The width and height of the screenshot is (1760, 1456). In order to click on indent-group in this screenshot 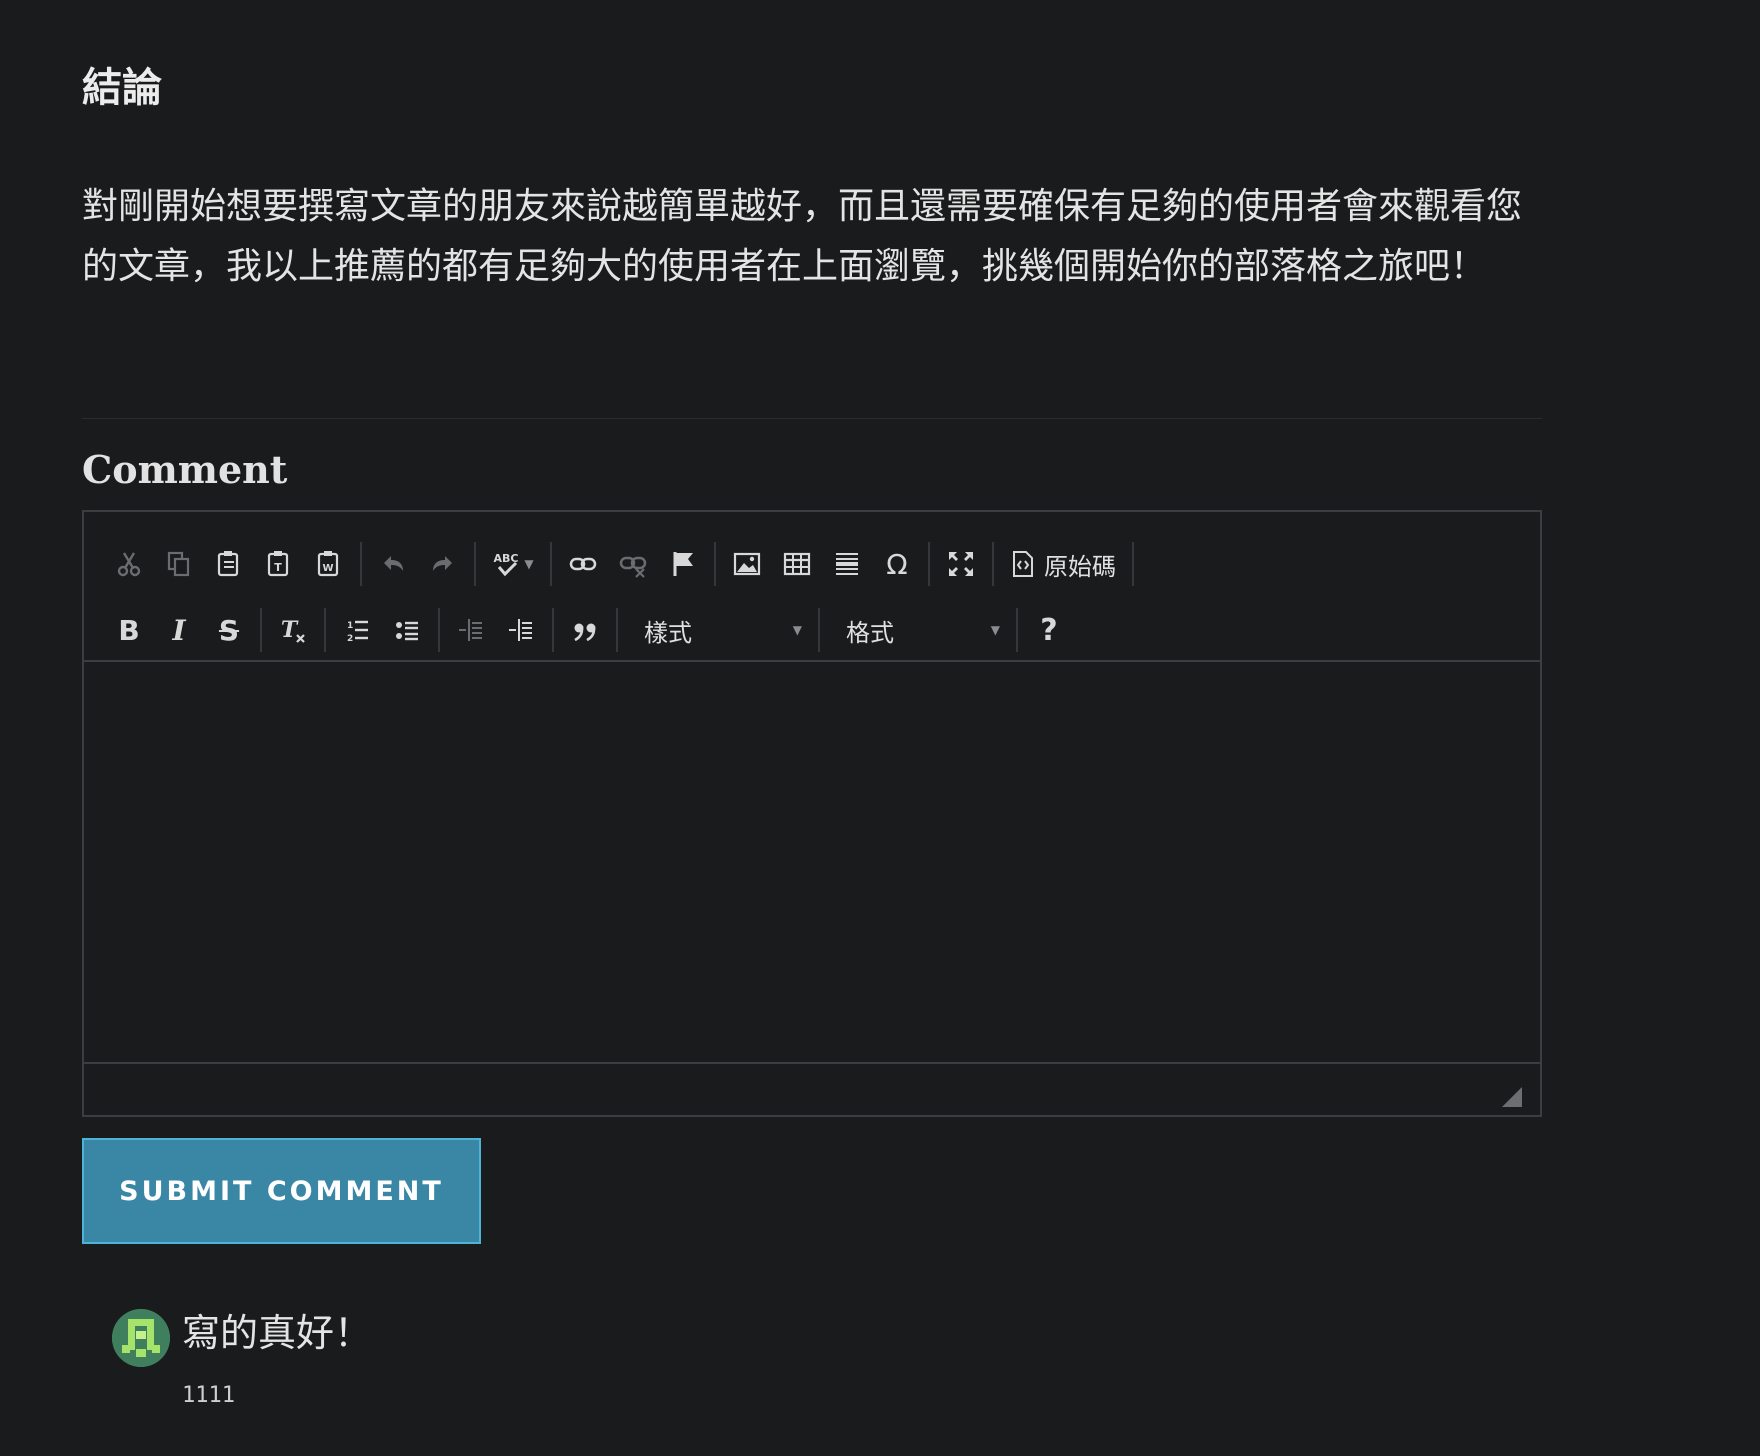, I will do `click(500, 630)`.